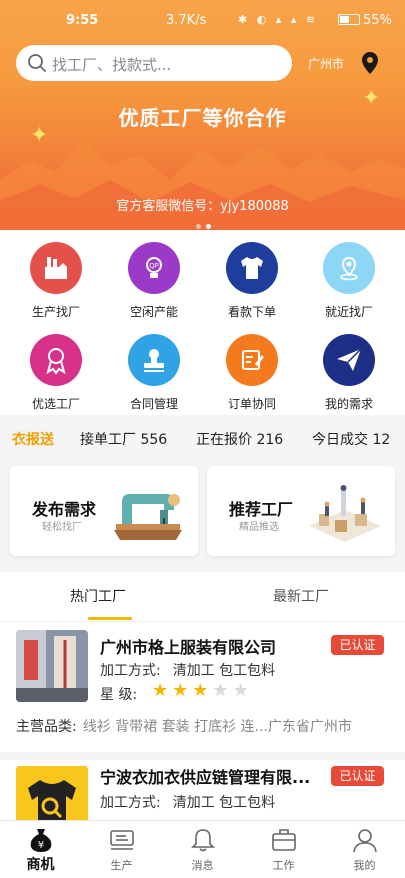 This screenshot has width=405, height=878. I want to click on nav-label: 商机, so click(40, 865).